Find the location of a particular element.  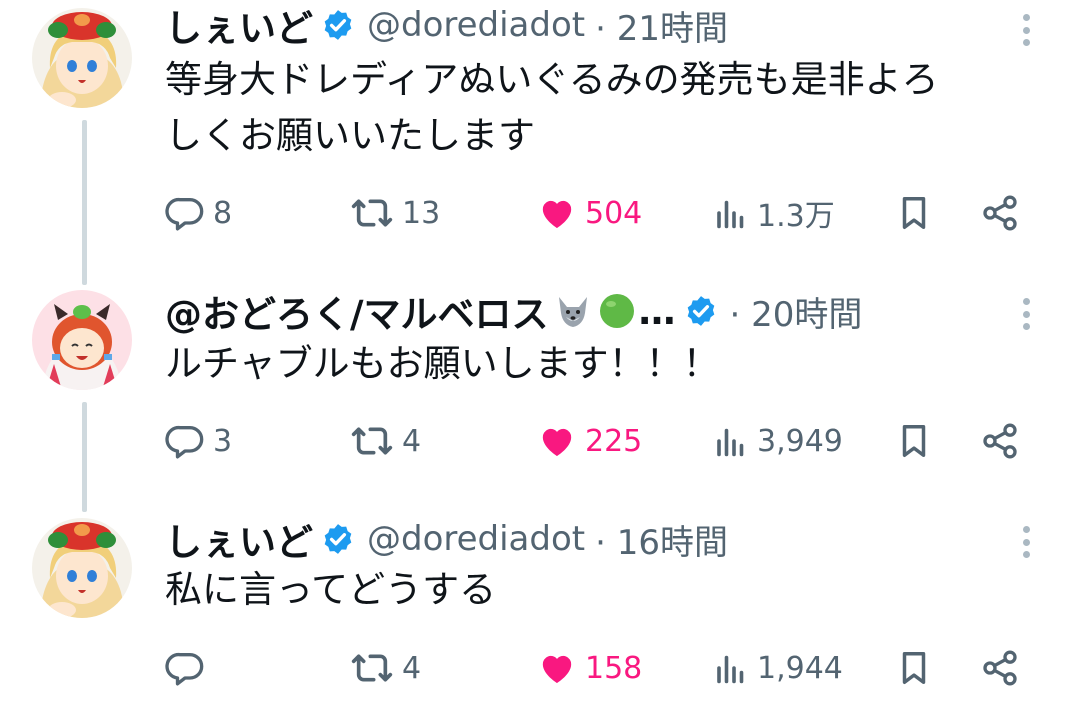

tweet-header: @おどろく/マルベロス … · 20時間 is located at coordinates (513, 311).